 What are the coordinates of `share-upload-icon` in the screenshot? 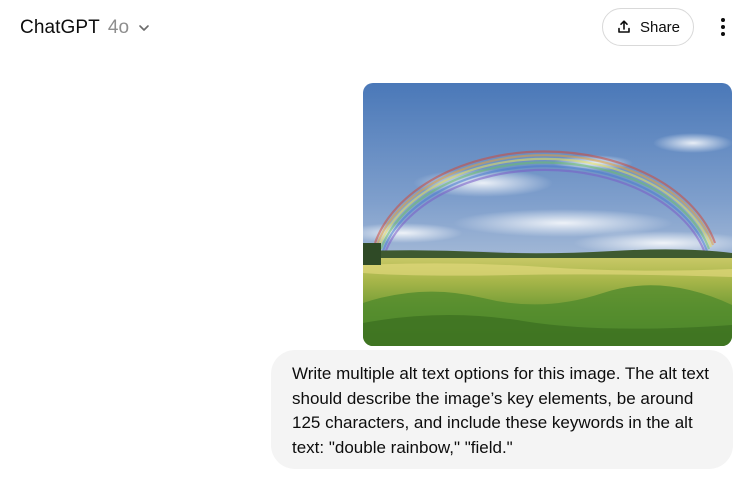 It's located at (624, 27).